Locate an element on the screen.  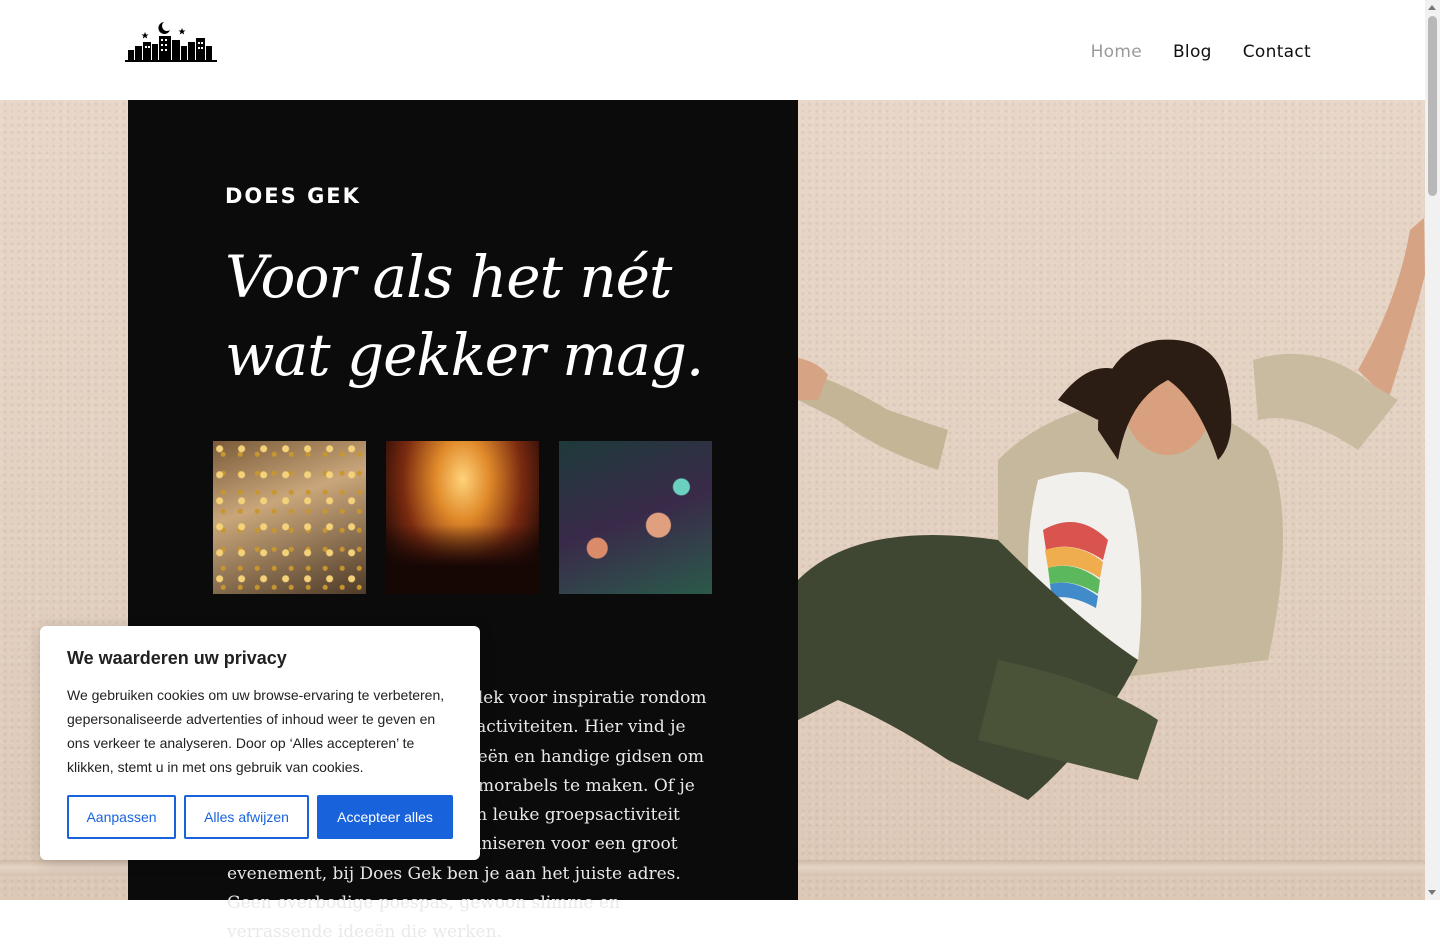
main-nav: Home Blog Contact is located at coordinates (1201, 52).